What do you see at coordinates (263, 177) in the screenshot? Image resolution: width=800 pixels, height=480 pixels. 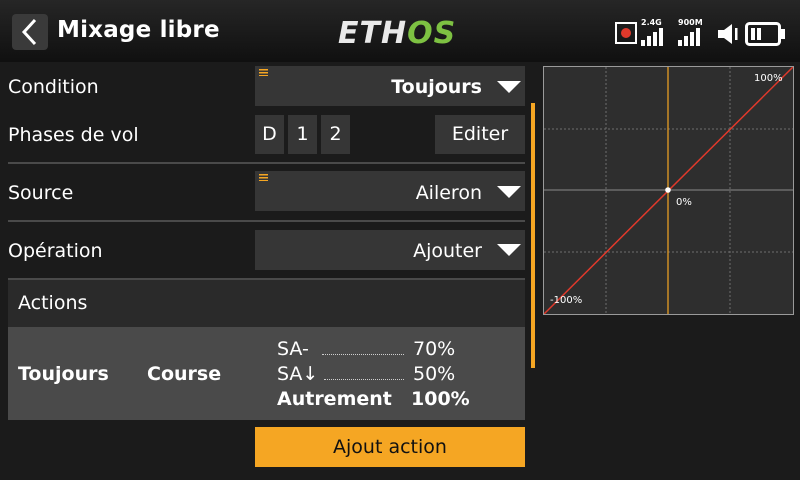 I see `source-modifier-icon` at bounding box center [263, 177].